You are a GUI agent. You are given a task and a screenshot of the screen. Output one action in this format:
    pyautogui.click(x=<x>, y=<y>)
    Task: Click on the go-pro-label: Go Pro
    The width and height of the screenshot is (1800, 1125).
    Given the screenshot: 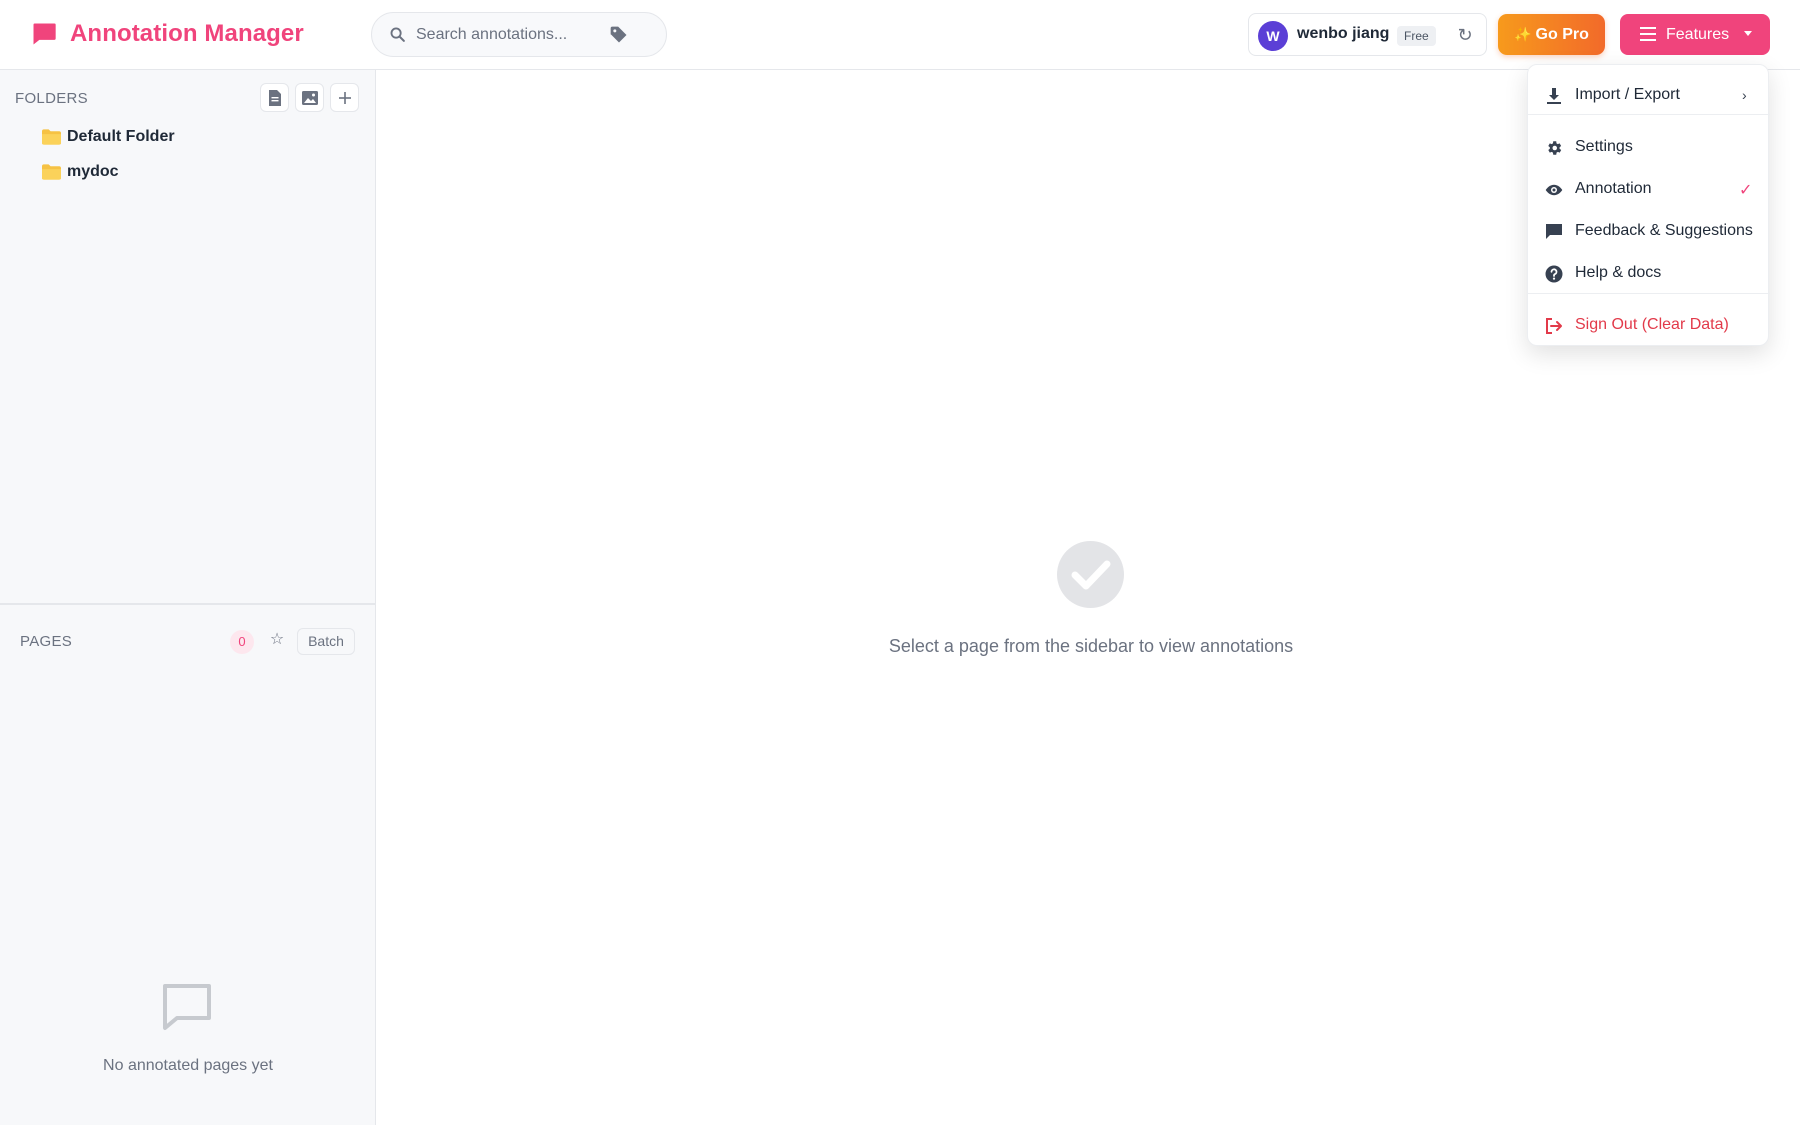 What is the action you would take?
    pyautogui.click(x=1562, y=34)
    